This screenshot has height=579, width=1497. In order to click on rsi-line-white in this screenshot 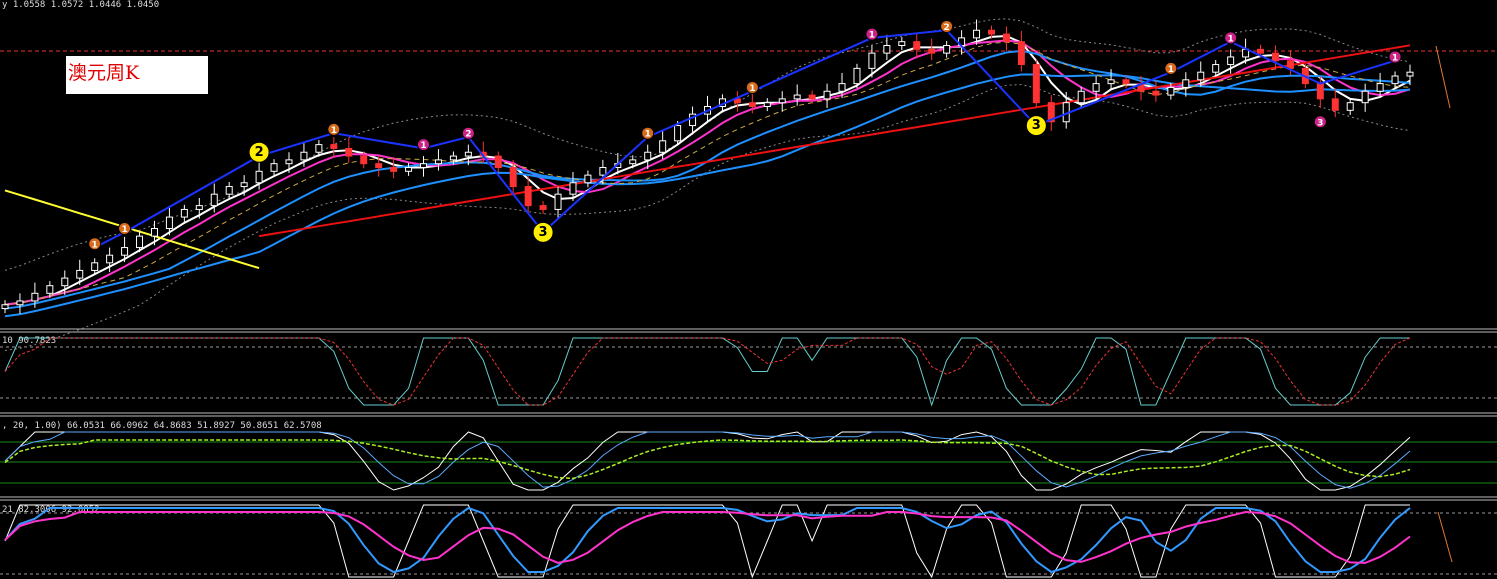, I will do `click(707, 541)`.